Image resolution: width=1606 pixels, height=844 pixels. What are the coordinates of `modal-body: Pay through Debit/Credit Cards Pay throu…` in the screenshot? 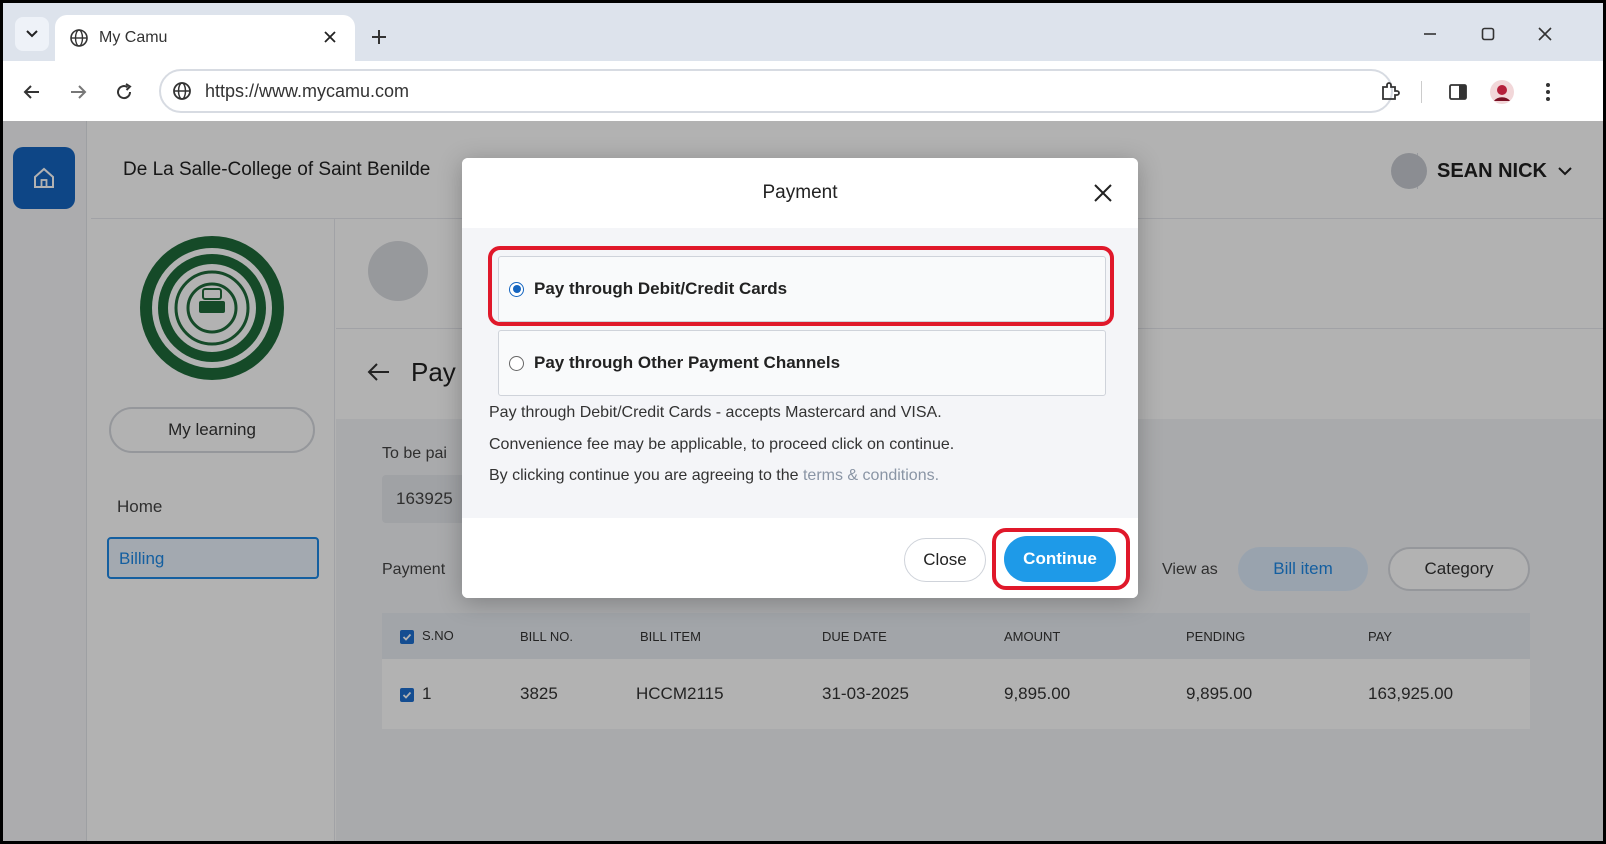 It's located at (800, 373).